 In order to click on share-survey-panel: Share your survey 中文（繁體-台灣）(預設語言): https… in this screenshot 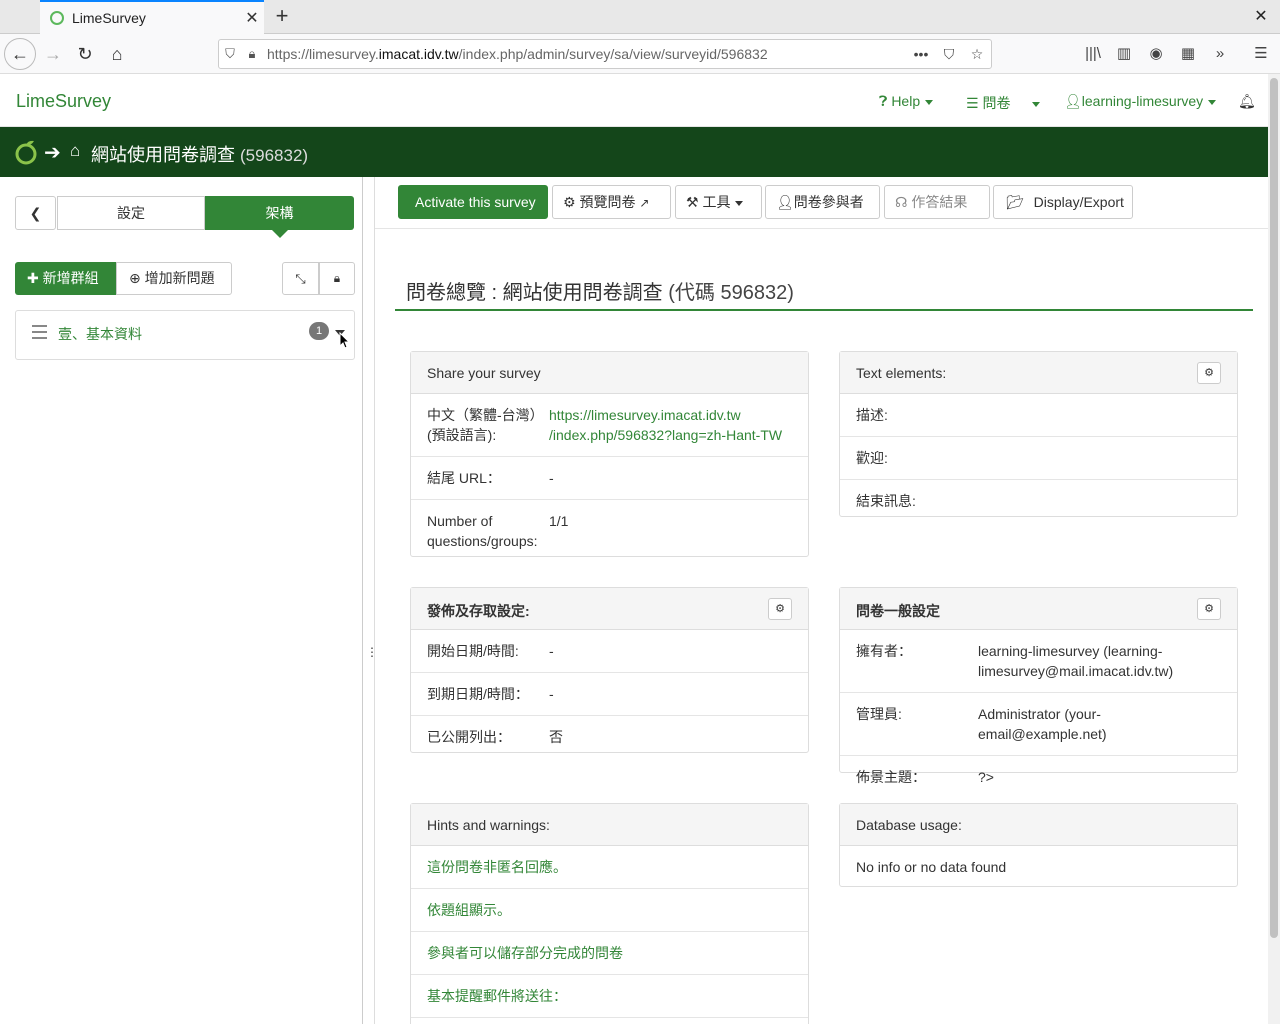, I will do `click(609, 454)`.